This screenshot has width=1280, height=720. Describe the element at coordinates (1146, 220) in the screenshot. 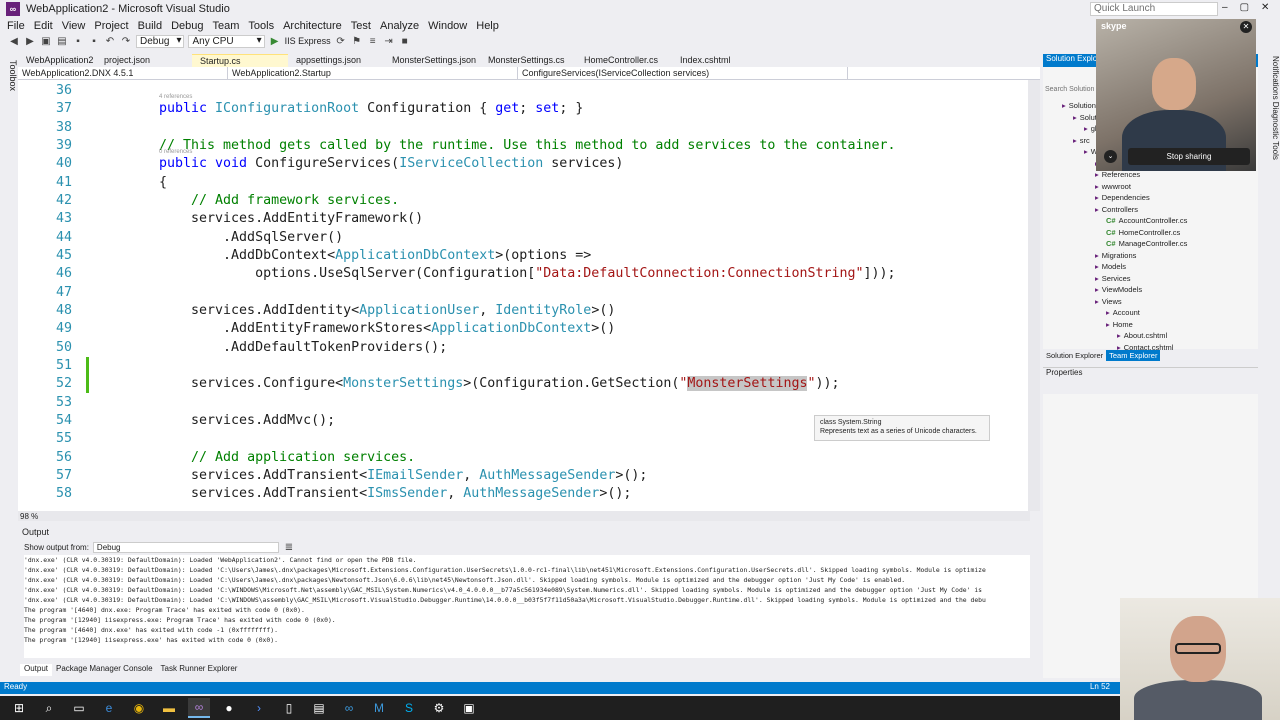

I see `tree-item: C# AccountController.cs` at that location.